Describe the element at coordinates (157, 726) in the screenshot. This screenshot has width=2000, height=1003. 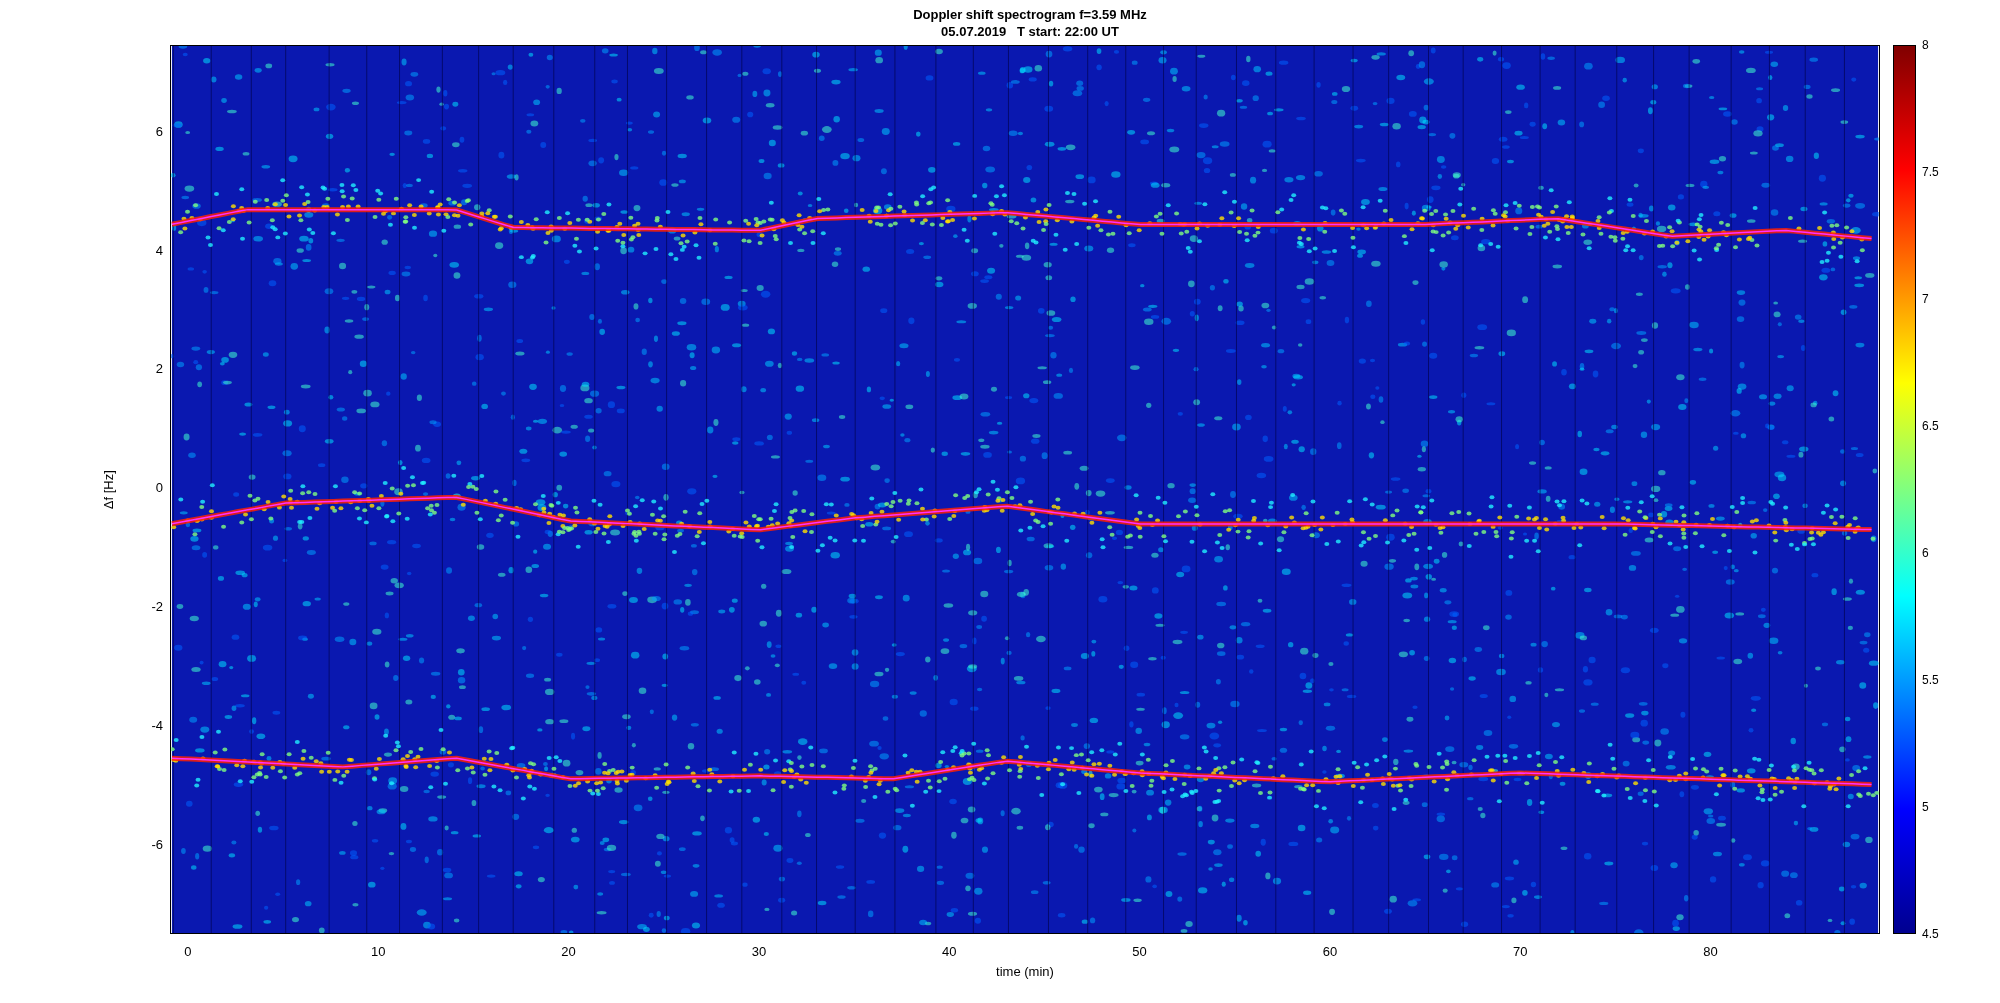
I see `axis-tick-label: -4` at that location.